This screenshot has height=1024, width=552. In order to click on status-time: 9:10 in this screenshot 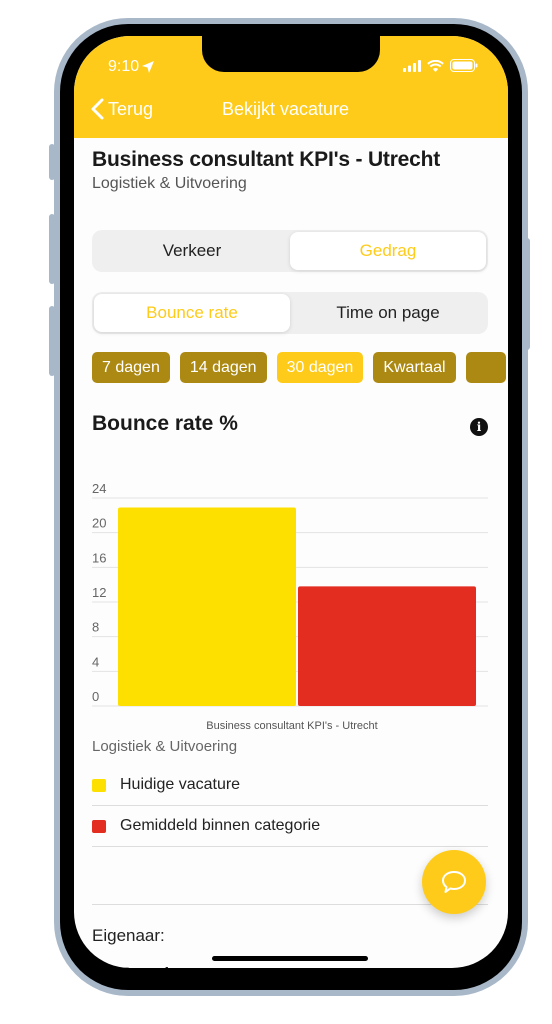, I will do `click(131, 67)`.